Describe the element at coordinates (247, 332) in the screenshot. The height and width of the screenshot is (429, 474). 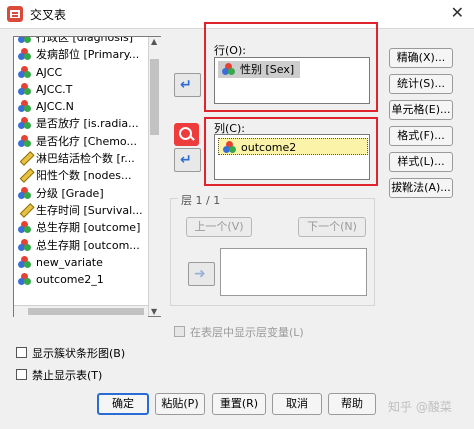
I see `display-layer-variables-label: 在表层中显示层变量(L)` at that location.